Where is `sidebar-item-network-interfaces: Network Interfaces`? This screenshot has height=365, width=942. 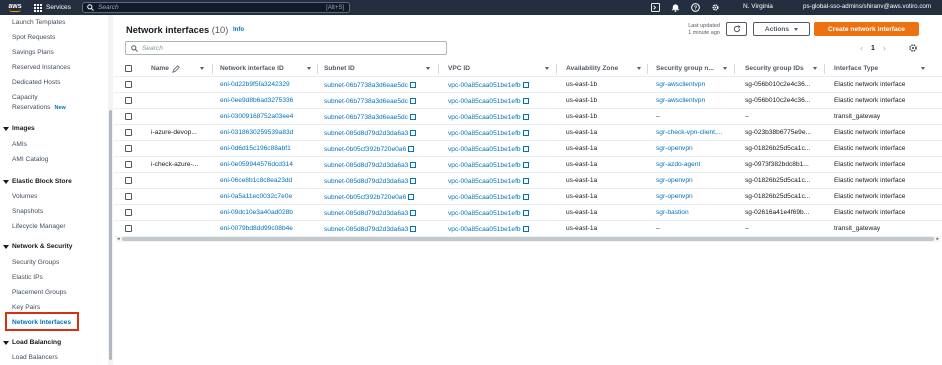 sidebar-item-network-interfaces: Network Interfaces is located at coordinates (41, 322).